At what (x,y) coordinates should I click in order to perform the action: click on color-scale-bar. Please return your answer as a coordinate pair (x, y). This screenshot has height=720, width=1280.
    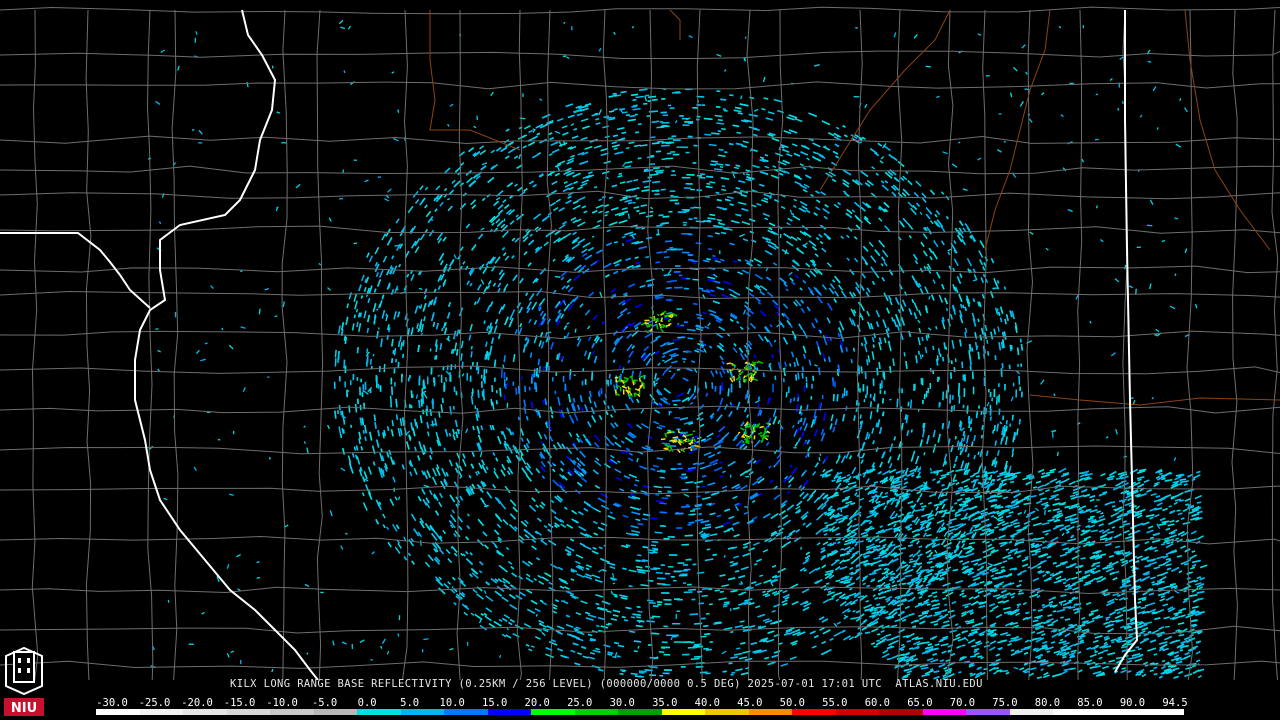
    Looking at the image, I should click on (640, 712).